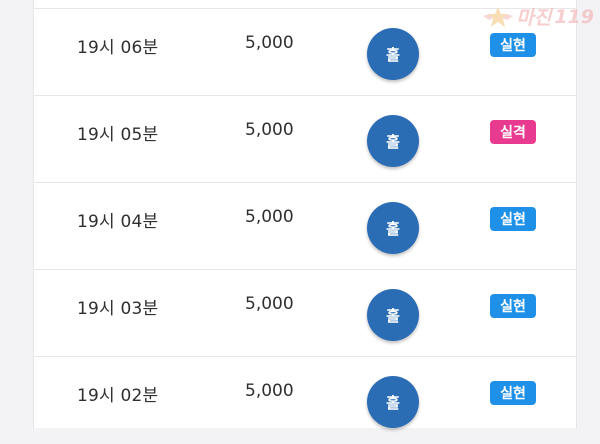 The width and height of the screenshot is (600, 444). I want to click on row-time: 19시 04분, so click(118, 222).